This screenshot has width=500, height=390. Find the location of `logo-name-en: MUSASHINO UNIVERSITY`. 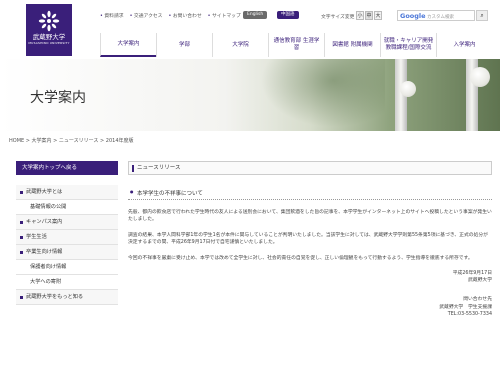

logo-name-en: MUSASHINO UNIVERSITY is located at coordinates (49, 43).